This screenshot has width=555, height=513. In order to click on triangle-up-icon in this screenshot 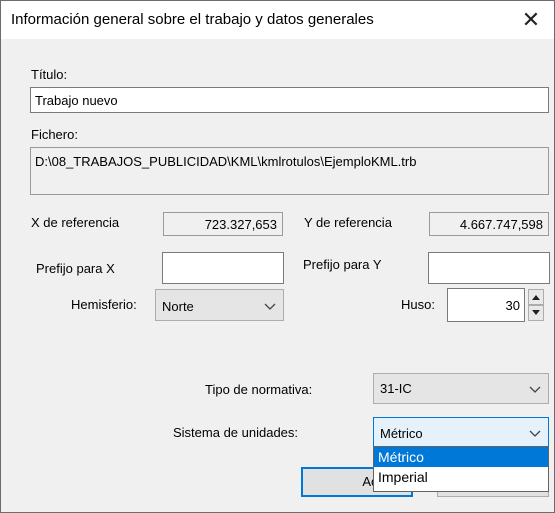, I will do `click(536, 297)`.